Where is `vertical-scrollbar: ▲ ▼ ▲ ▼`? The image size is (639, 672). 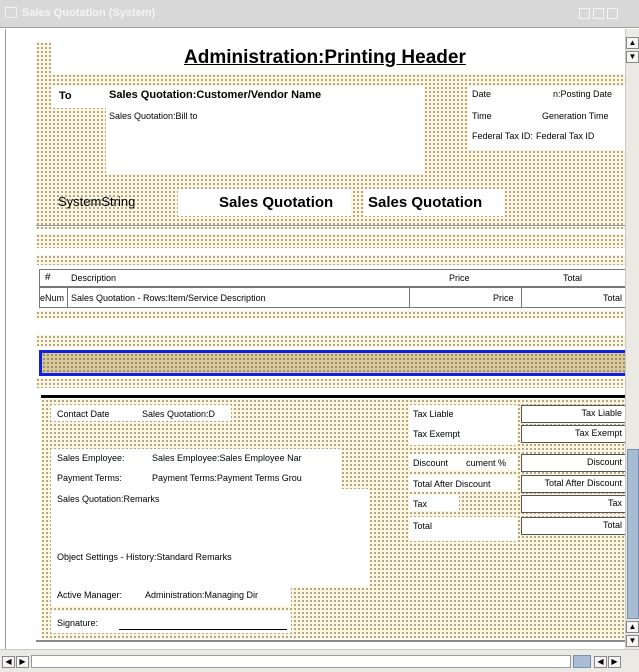 vertical-scrollbar: ▲ ▼ ▲ ▼ is located at coordinates (632, 339).